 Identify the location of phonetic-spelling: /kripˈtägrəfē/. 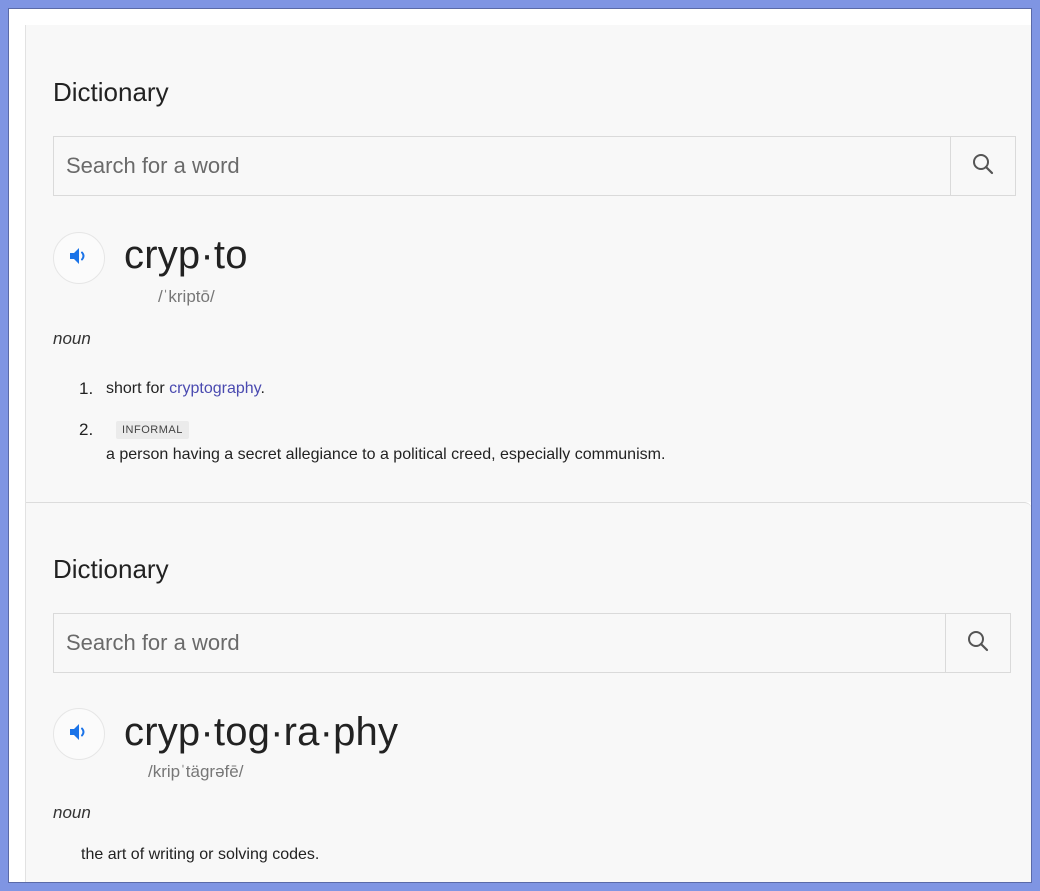
(196, 771).